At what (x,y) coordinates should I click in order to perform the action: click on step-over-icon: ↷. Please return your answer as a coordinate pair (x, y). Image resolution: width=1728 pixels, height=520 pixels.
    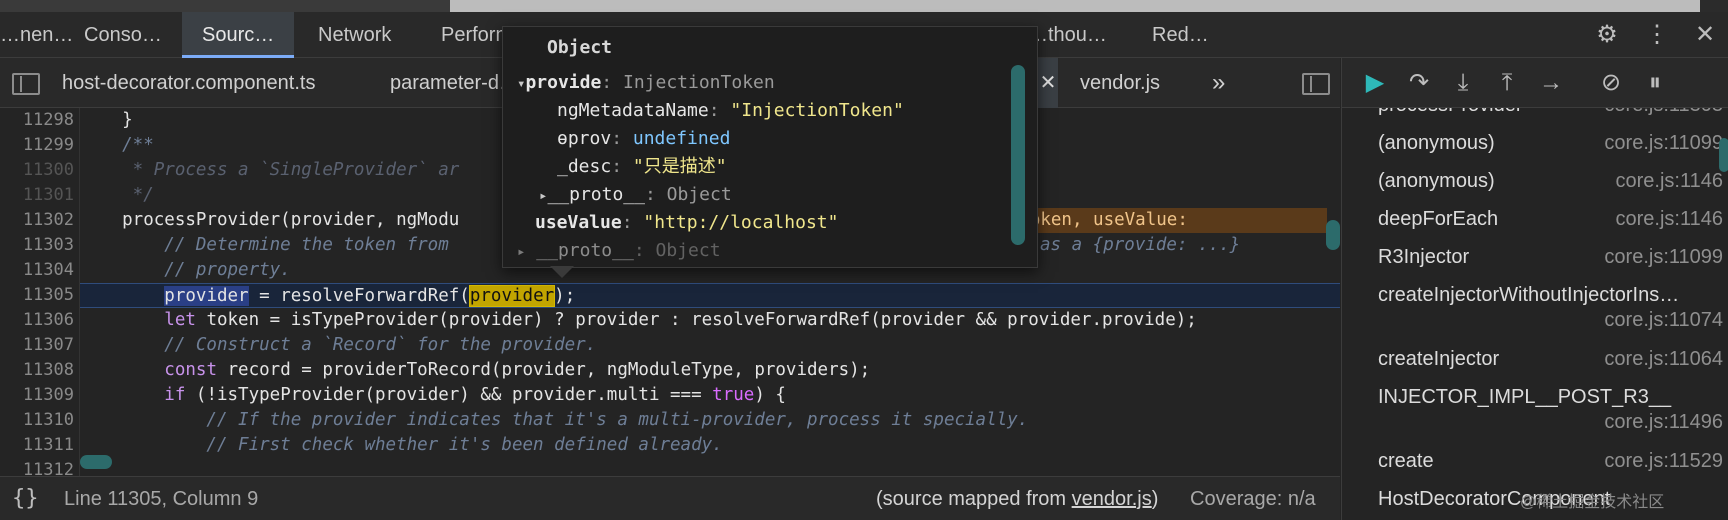
    Looking at the image, I should click on (1419, 83).